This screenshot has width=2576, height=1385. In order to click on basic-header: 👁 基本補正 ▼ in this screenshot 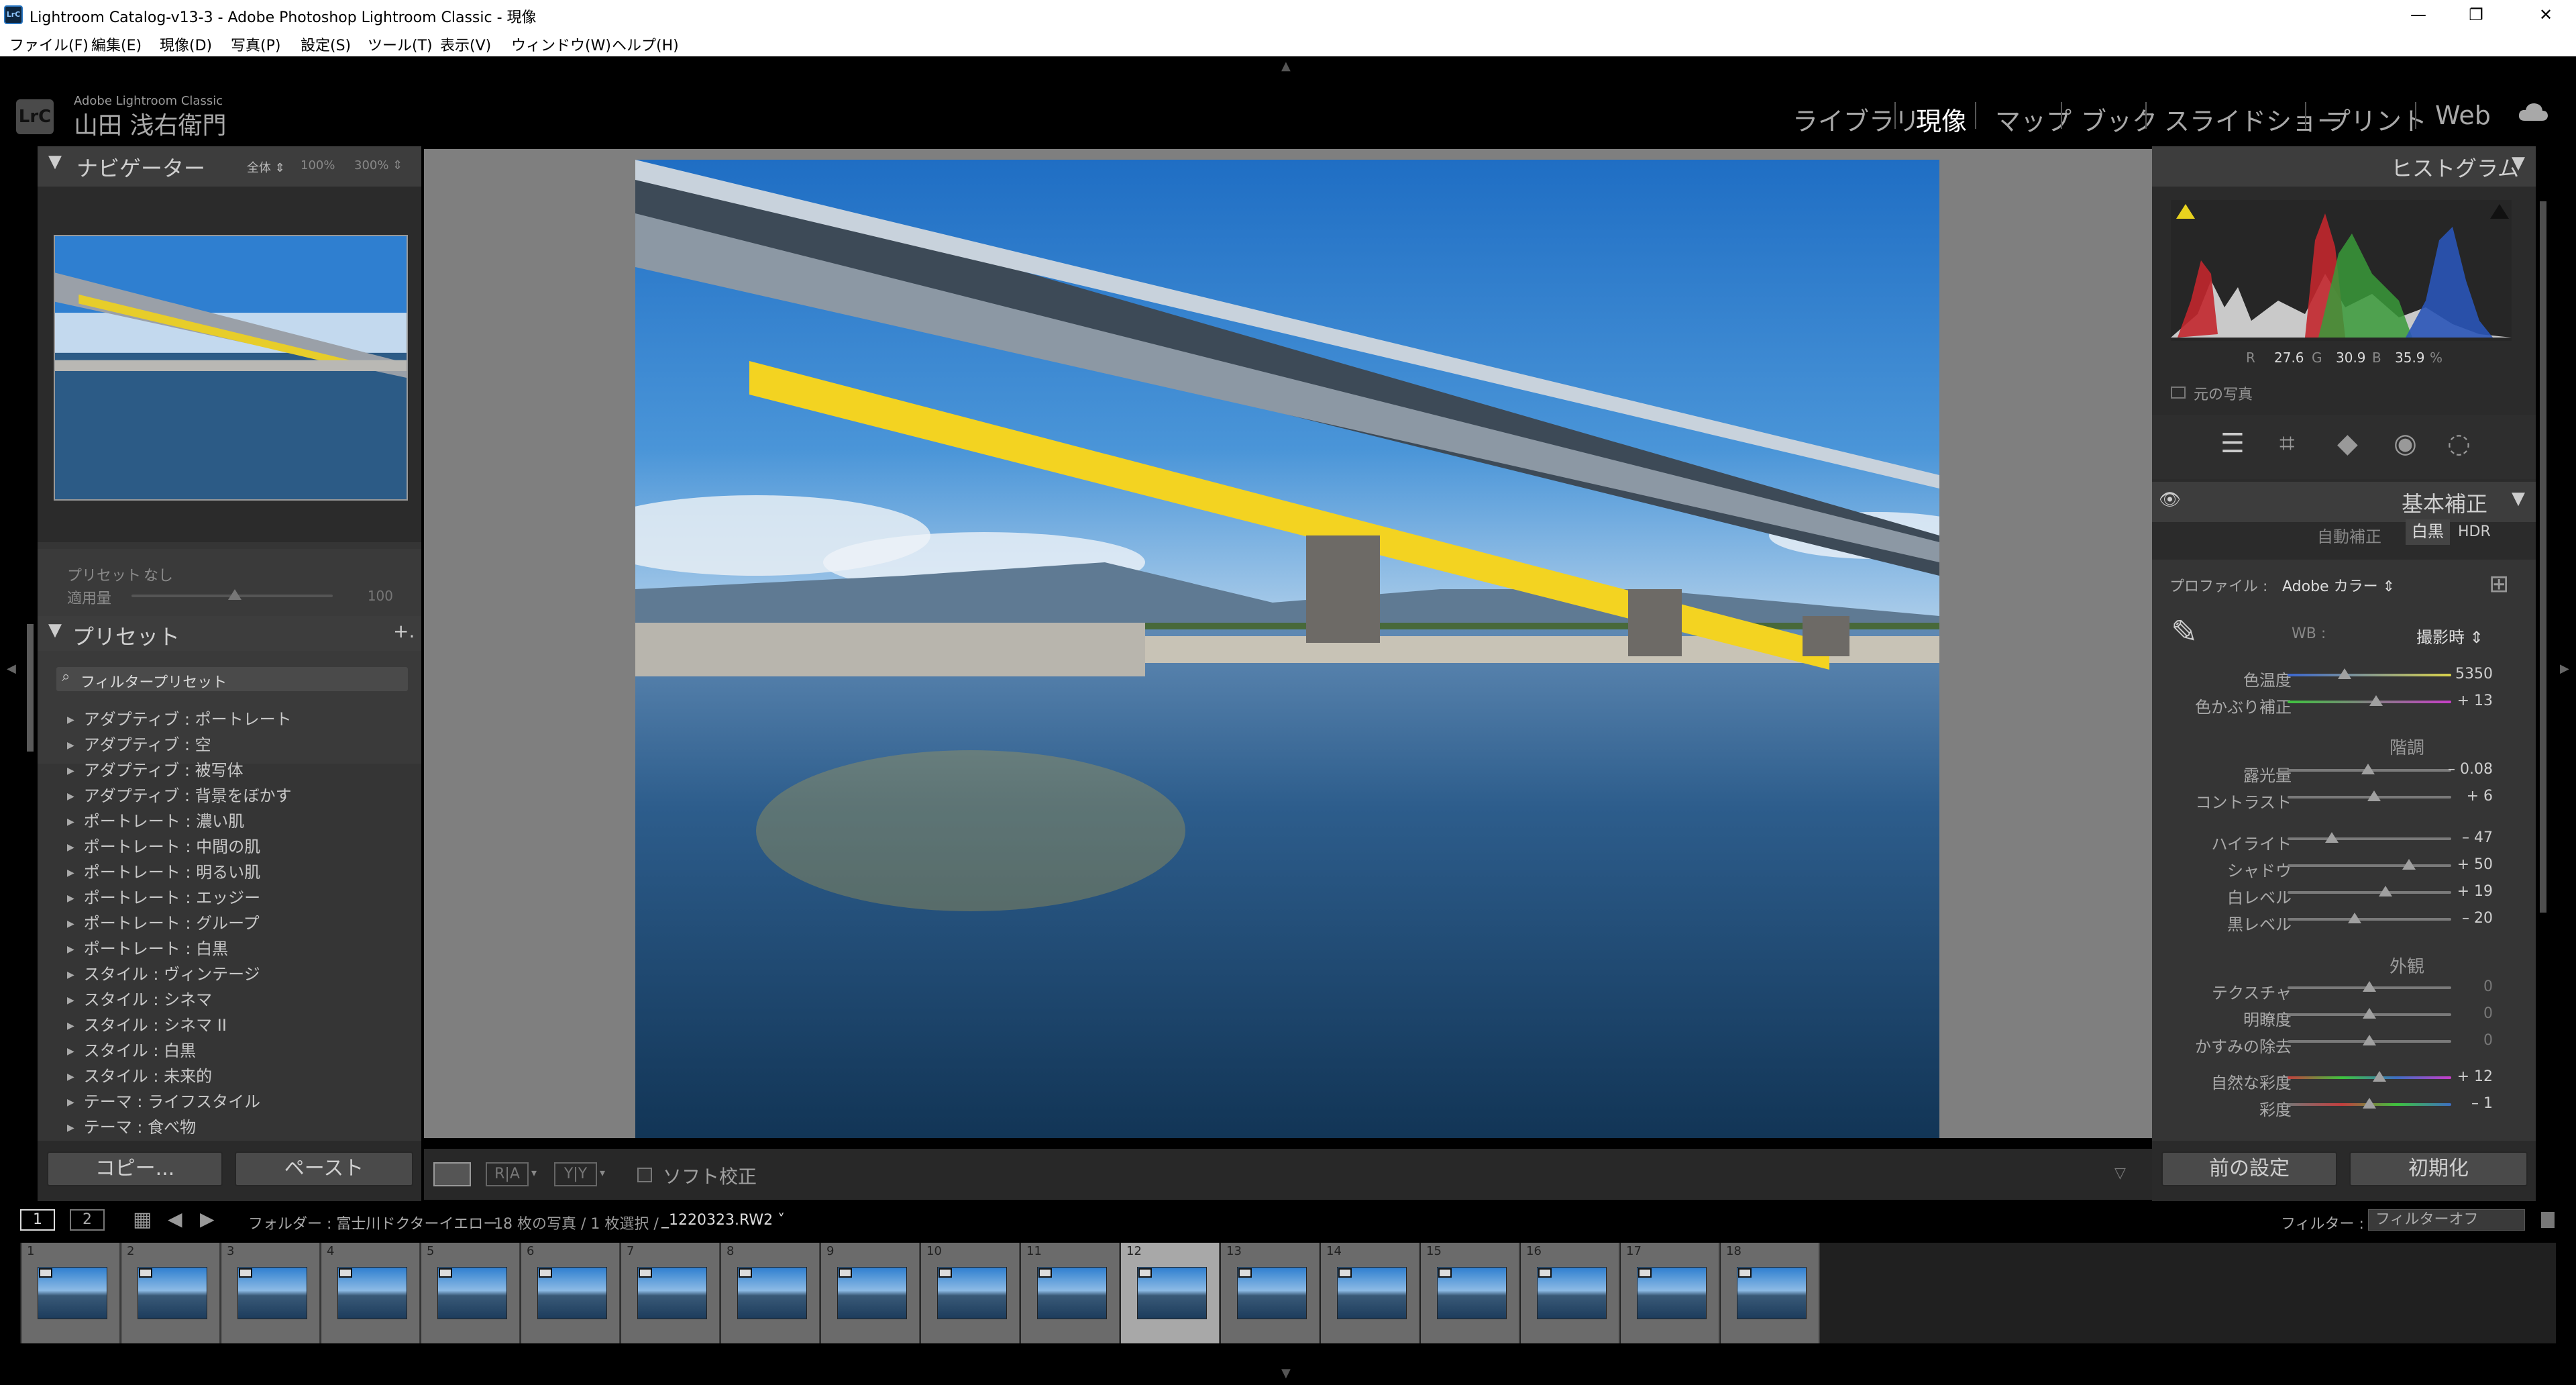, I will do `click(2344, 502)`.